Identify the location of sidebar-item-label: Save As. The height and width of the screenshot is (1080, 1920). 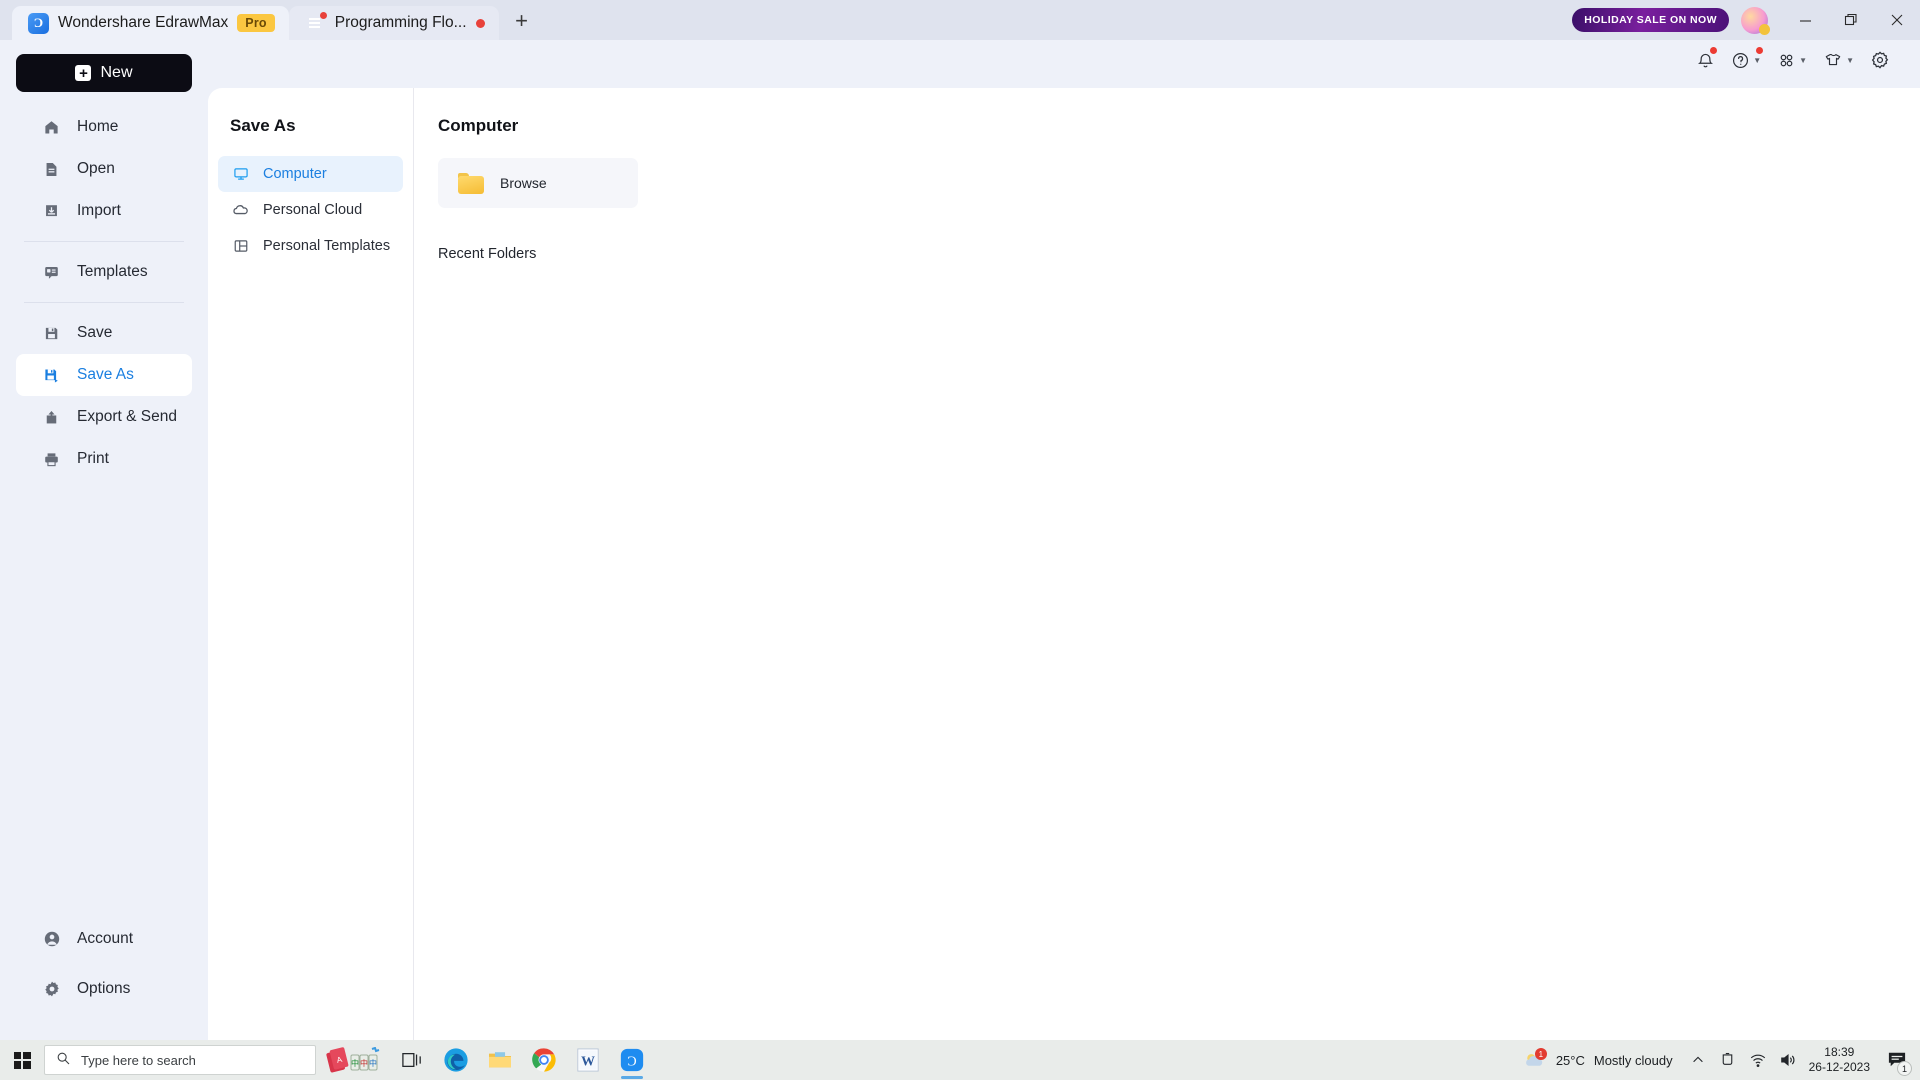
(105, 374).